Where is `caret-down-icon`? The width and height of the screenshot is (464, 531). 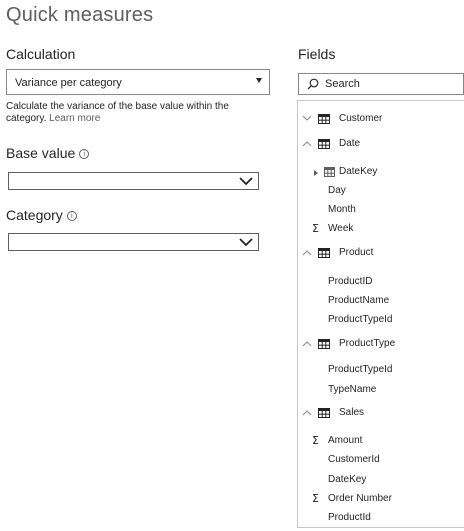
caret-down-icon is located at coordinates (259, 80).